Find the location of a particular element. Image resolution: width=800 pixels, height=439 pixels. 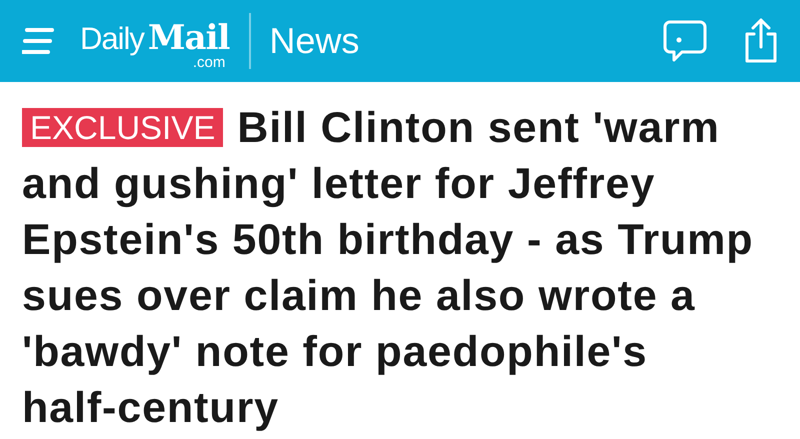

logo-text: Daily is located at coordinates (112, 38).